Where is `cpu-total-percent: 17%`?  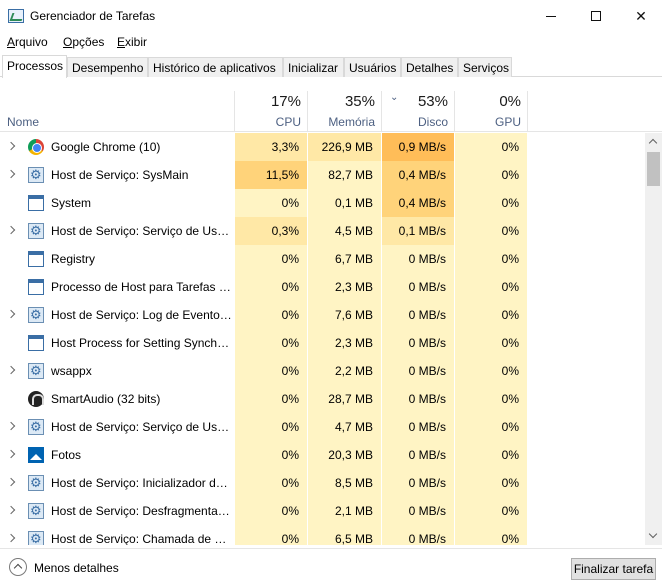
cpu-total-percent: 17% is located at coordinates (268, 101).